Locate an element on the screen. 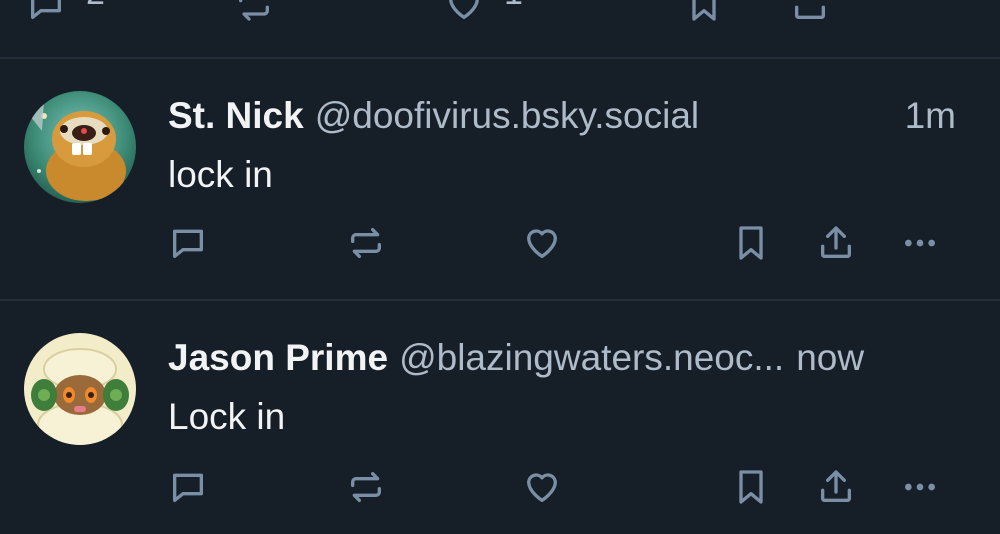  whimsicott-avatar is located at coordinates (80, 389).